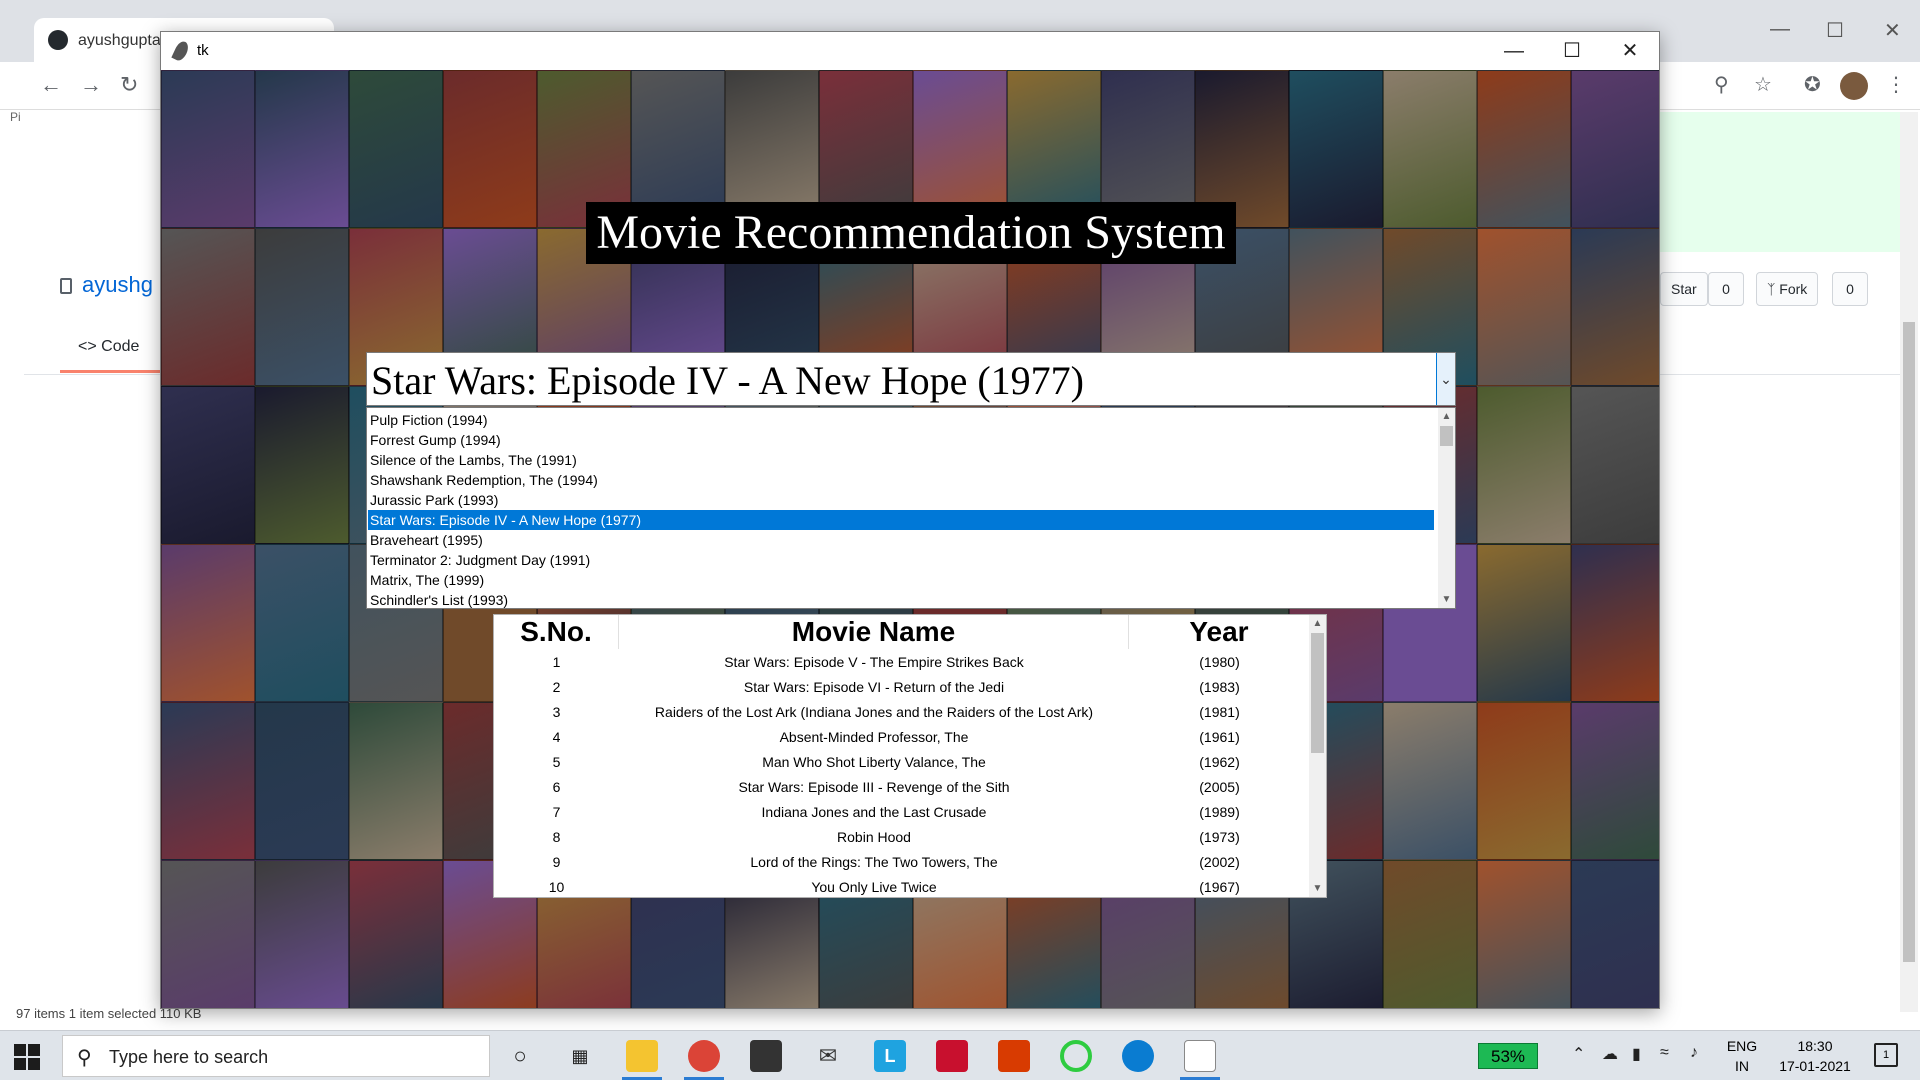 Image resolution: width=1920 pixels, height=1080 pixels. What do you see at coordinates (1630, 51) in the screenshot?
I see `close-icon: ✕` at bounding box center [1630, 51].